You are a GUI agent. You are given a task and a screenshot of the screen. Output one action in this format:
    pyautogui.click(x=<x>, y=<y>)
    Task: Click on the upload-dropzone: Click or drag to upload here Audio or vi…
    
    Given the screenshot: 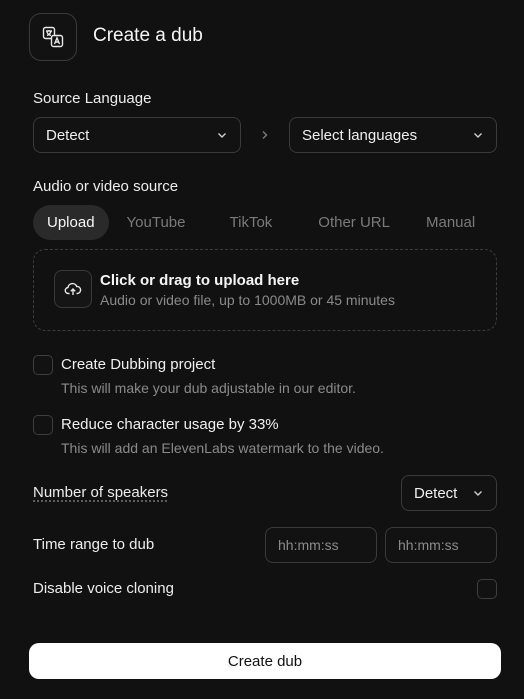 What is the action you would take?
    pyautogui.click(x=265, y=290)
    